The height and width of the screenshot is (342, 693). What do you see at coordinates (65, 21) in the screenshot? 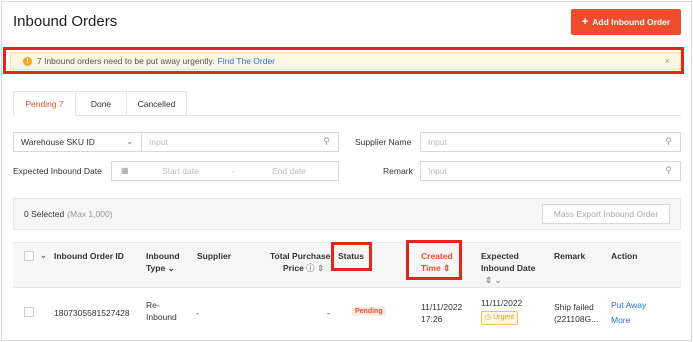
I see `page-title: Inbound Orders` at bounding box center [65, 21].